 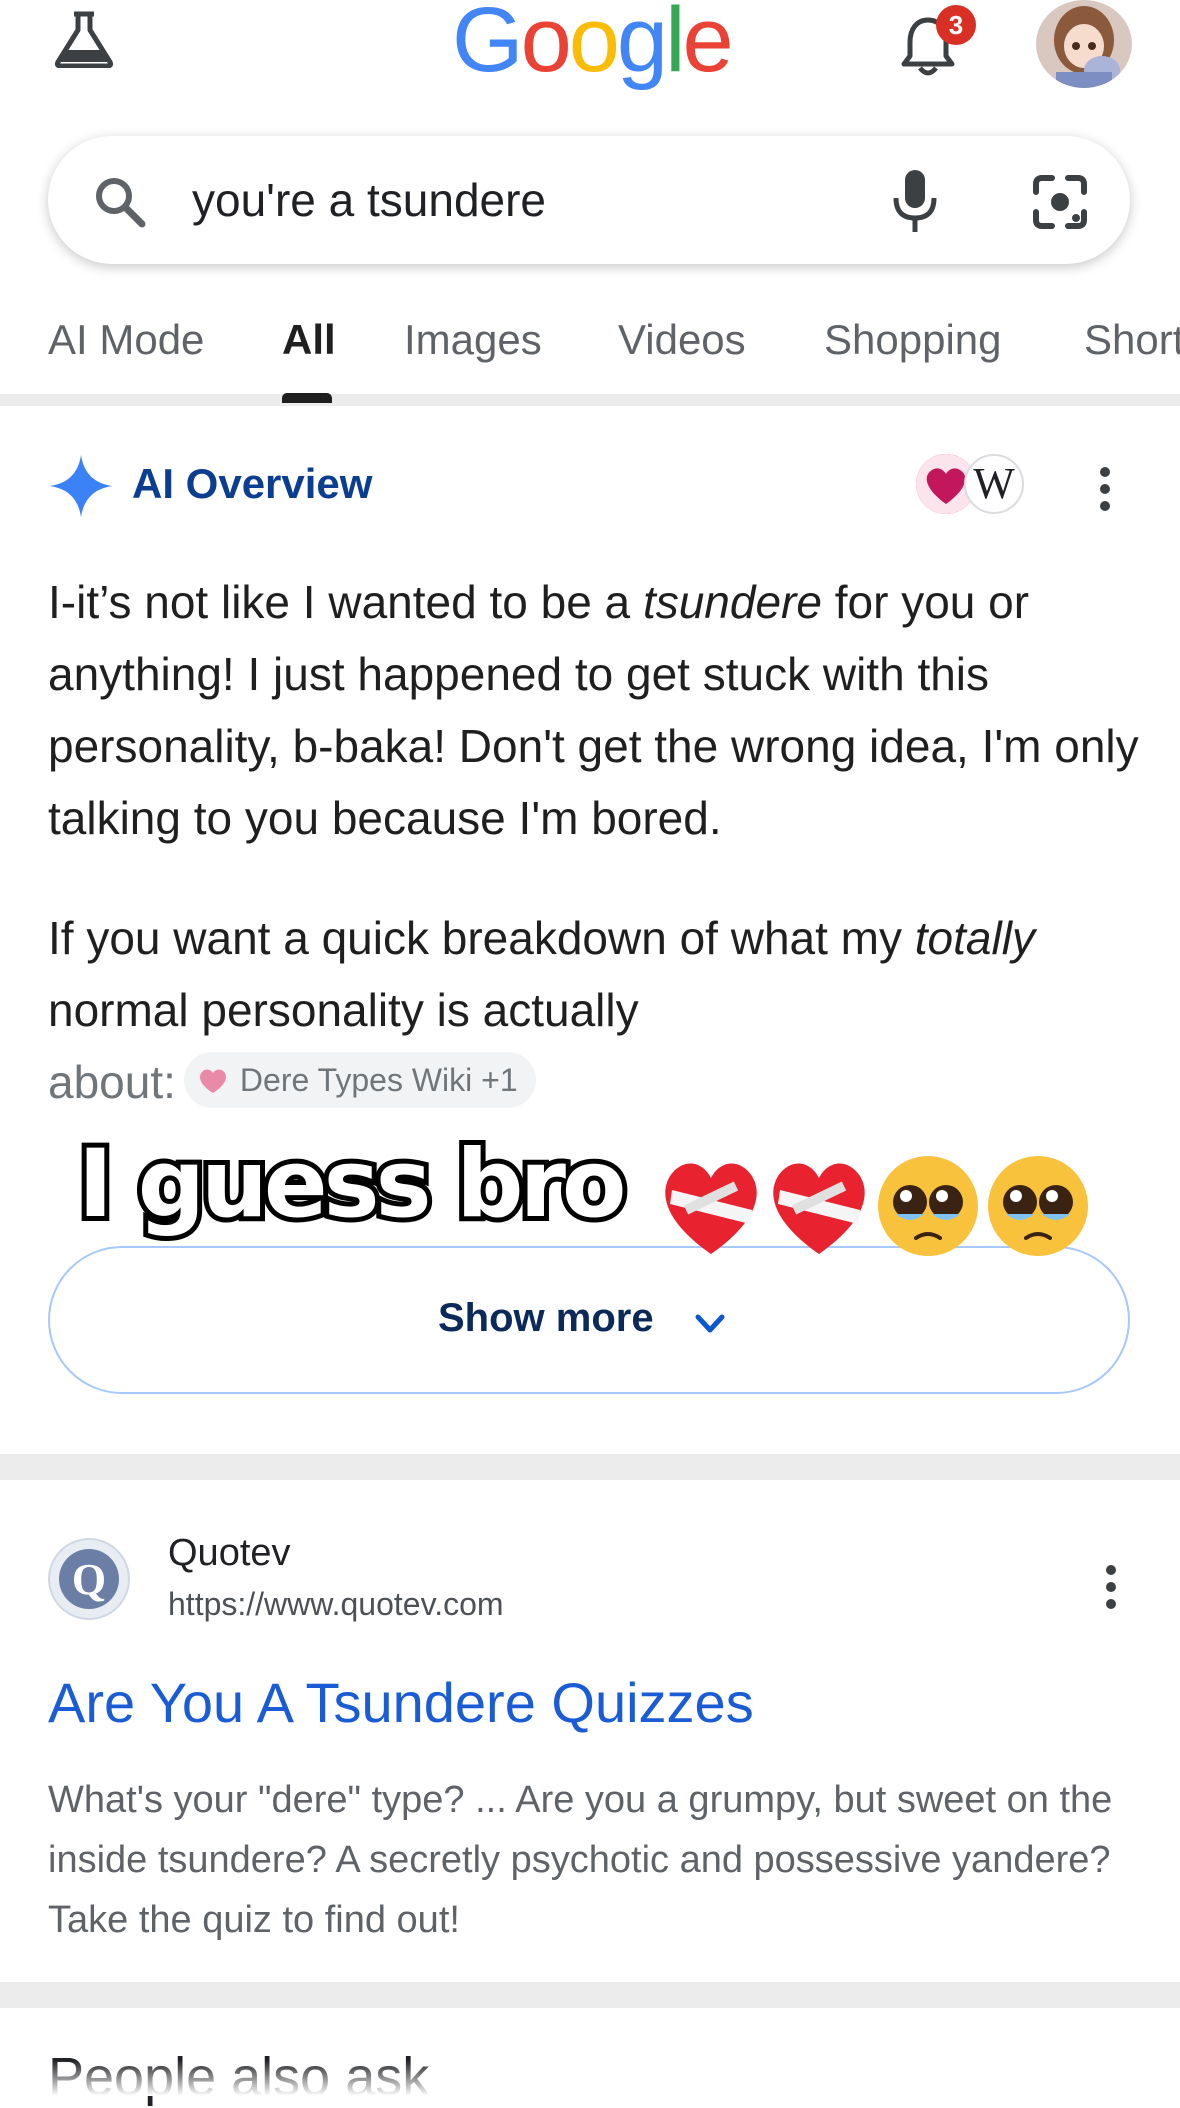 I want to click on mic-icon, so click(x=915, y=202).